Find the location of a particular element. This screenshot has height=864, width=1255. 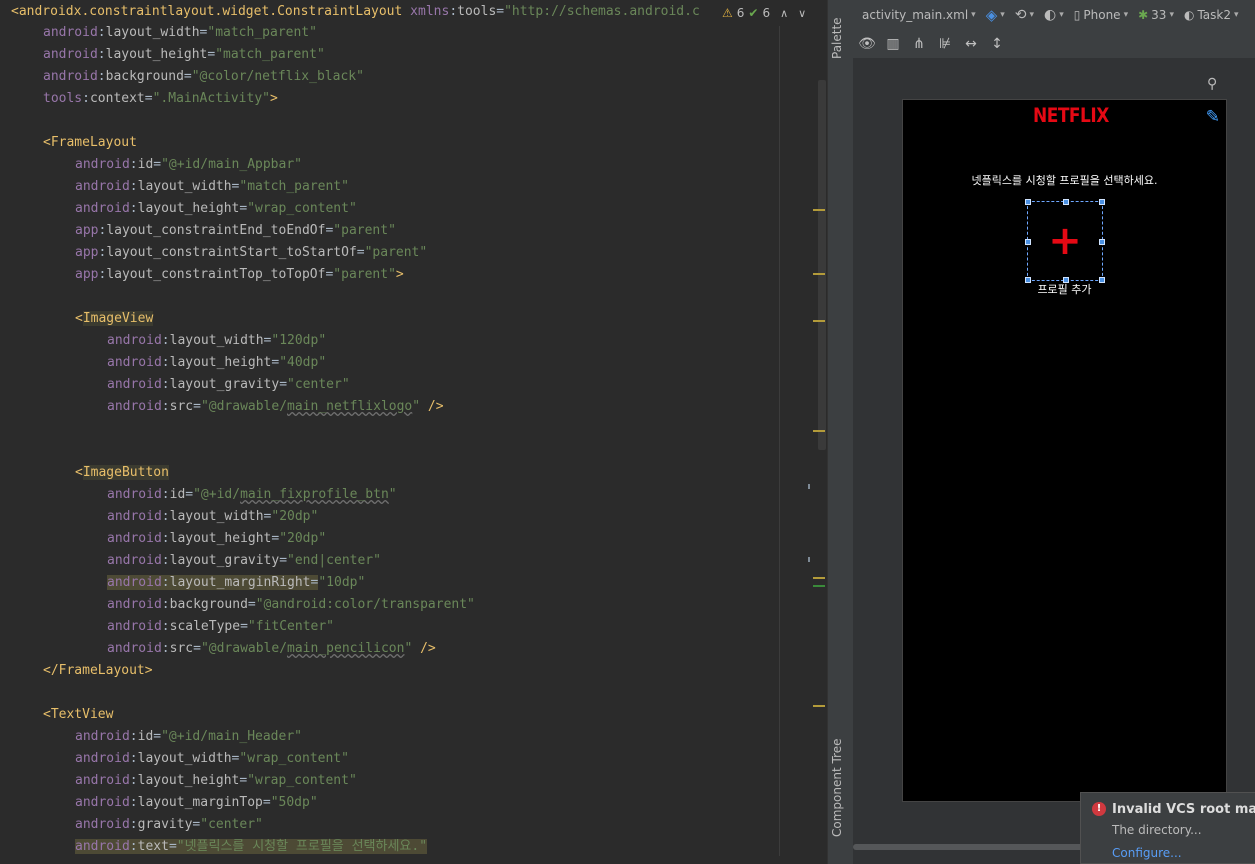

file-selector: activity_main.xml ▾ is located at coordinates (919, 15).